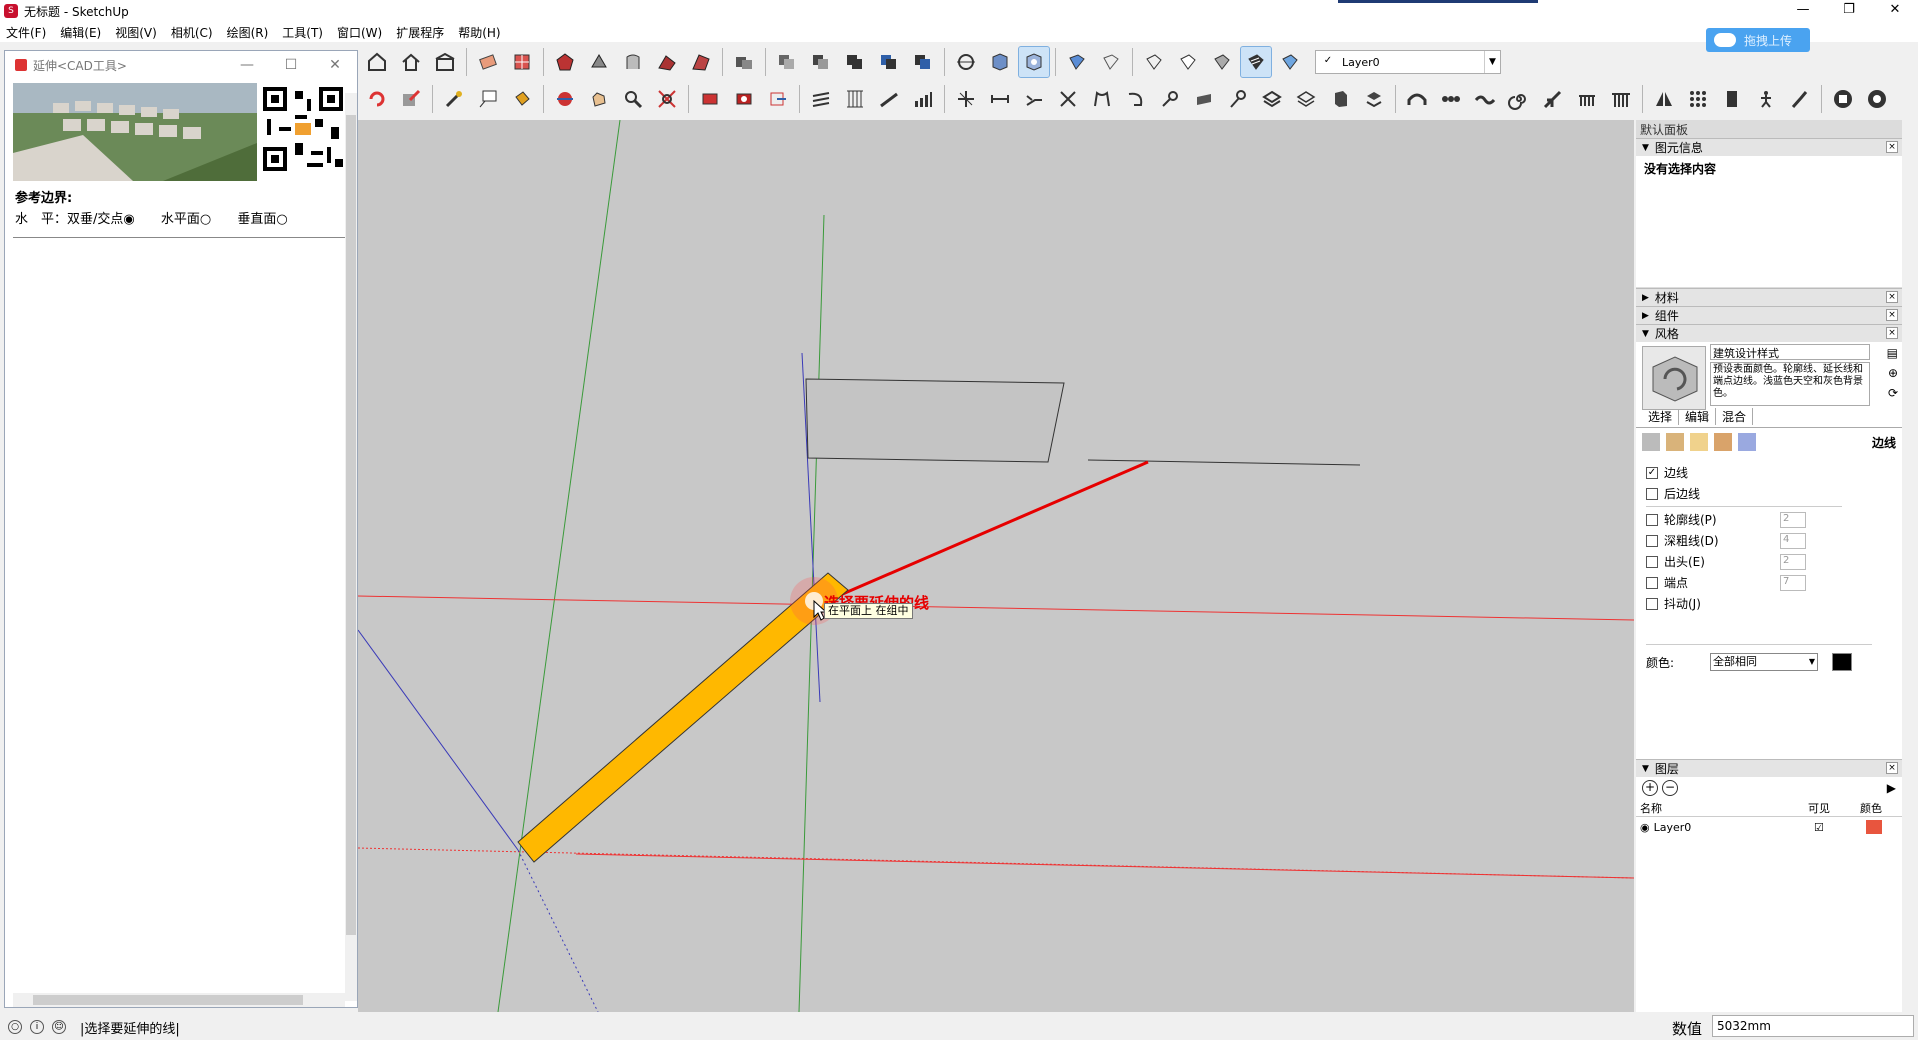 Image resolution: width=1918 pixels, height=1040 pixels. What do you see at coordinates (137, 32) in the screenshot?
I see `menu-view: 视图(V)` at bounding box center [137, 32].